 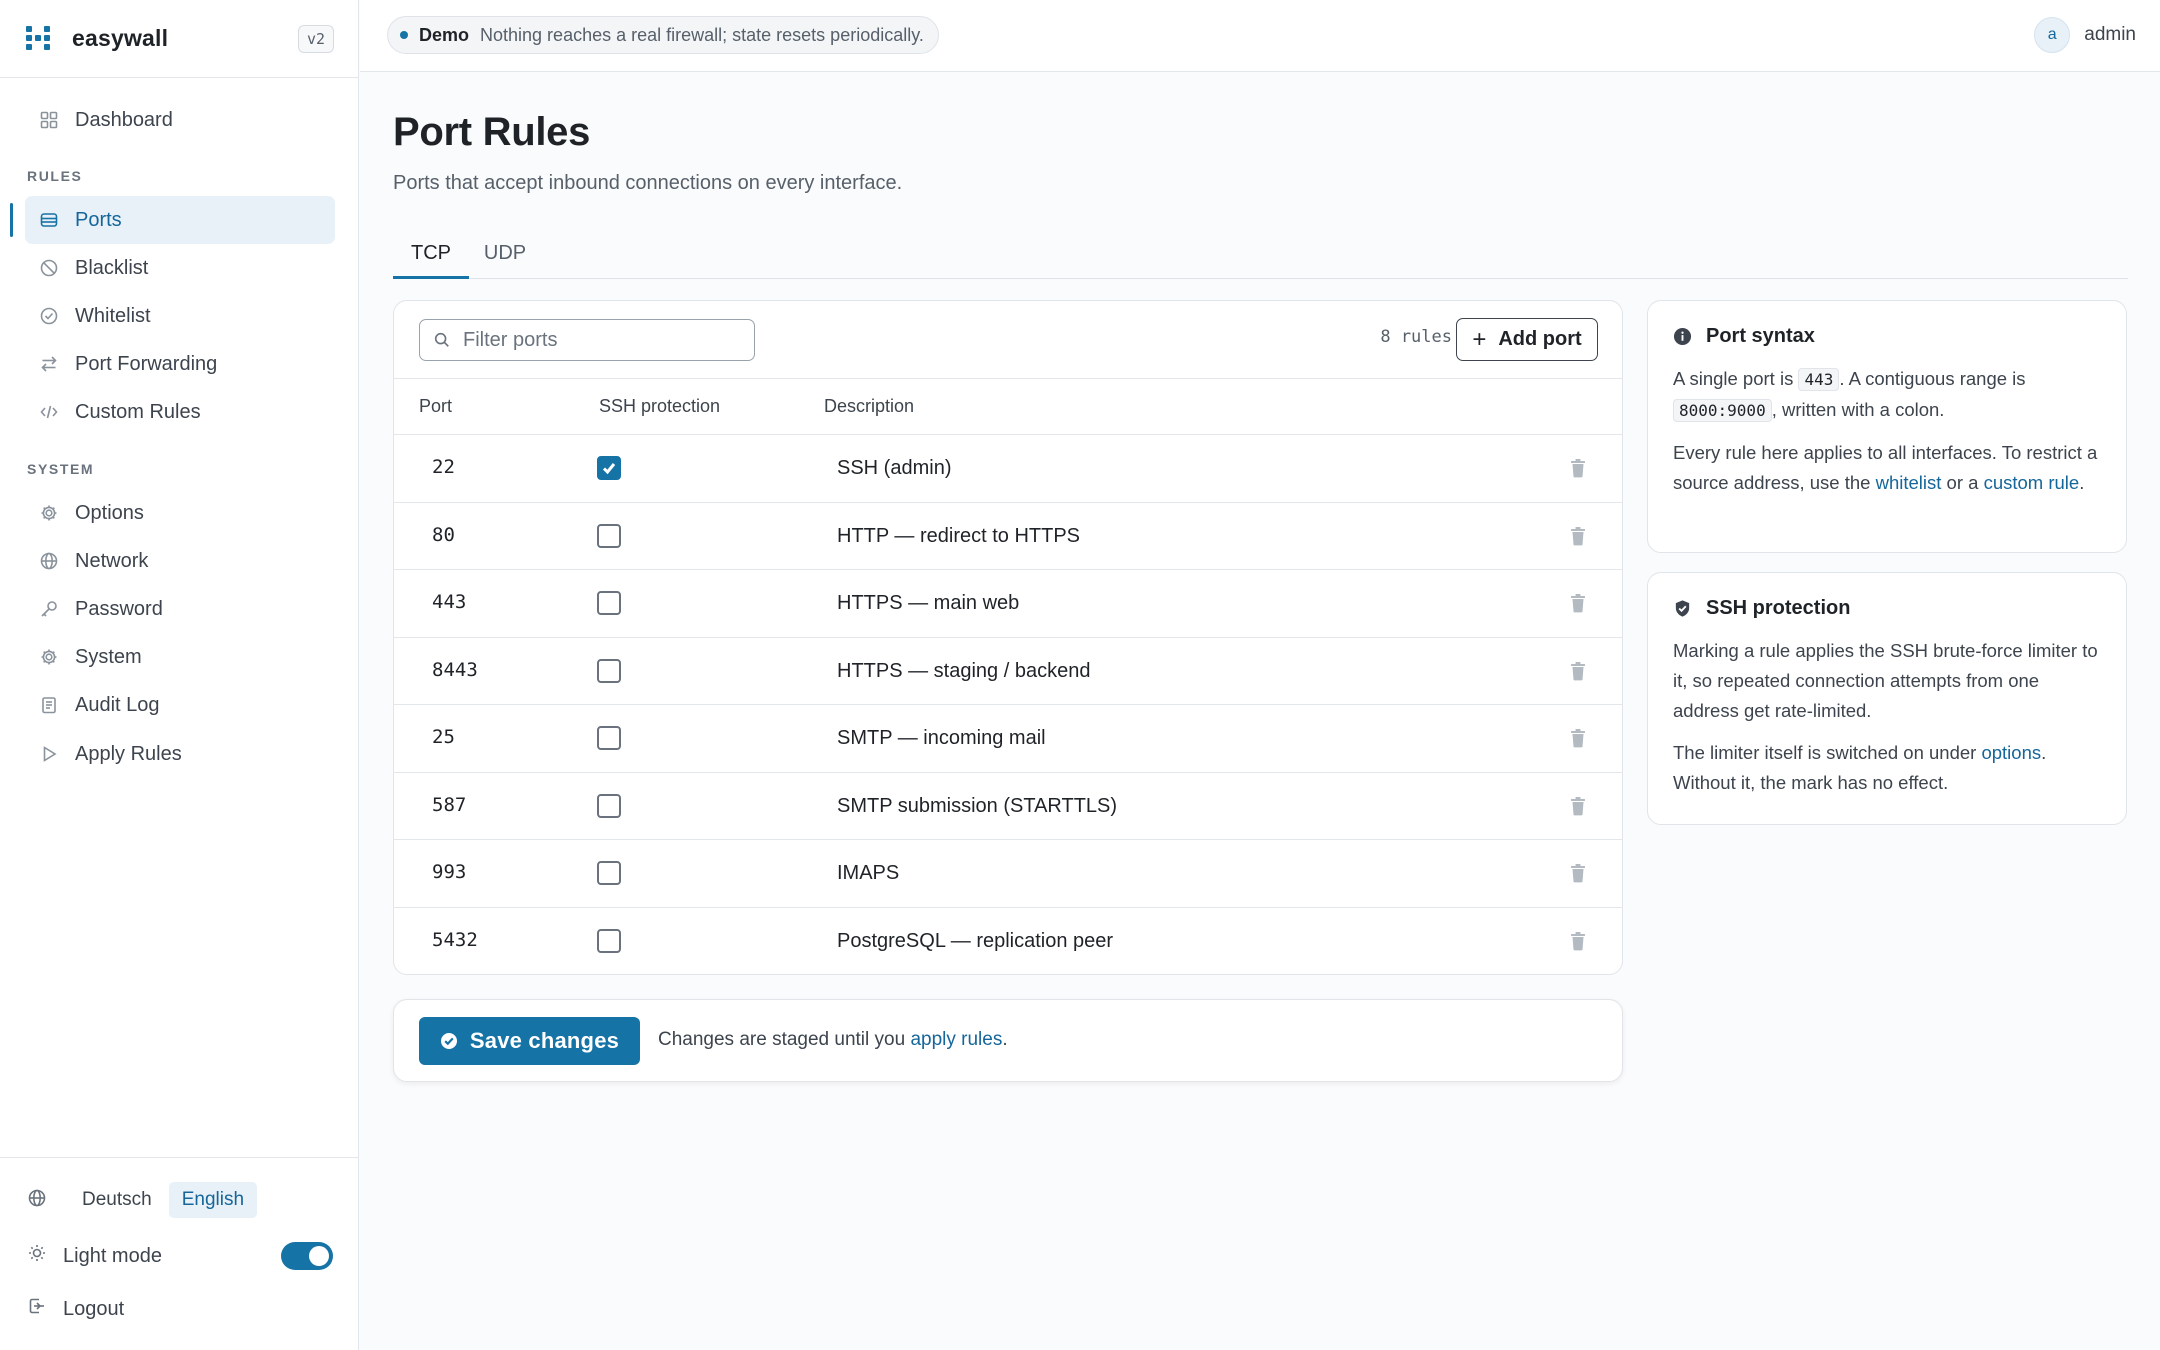 I want to click on sidebar-item-port-forwarding: Port Forwarding, so click(x=180, y=364).